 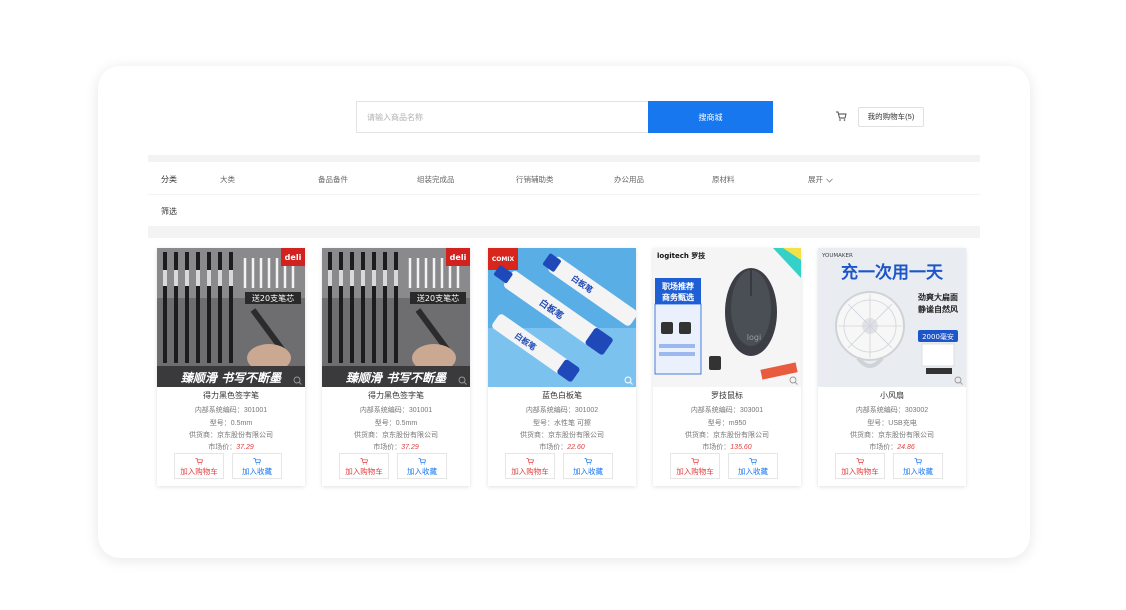 What do you see at coordinates (562, 410) in the screenshot?
I see `product-sku: 内部系统编码：301002` at bounding box center [562, 410].